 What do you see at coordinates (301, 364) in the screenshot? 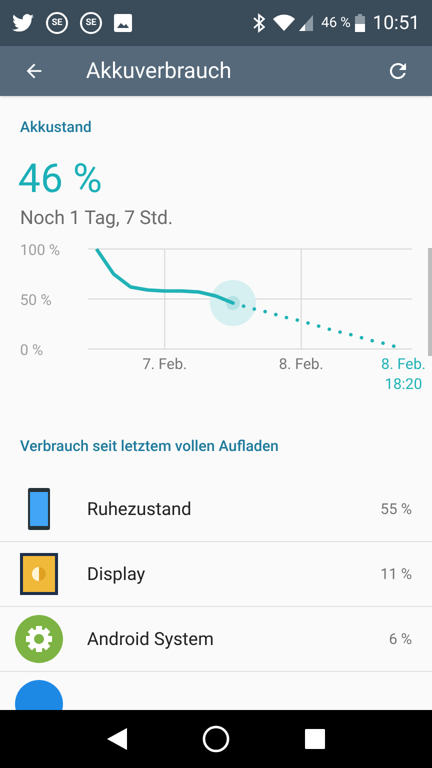
I see `axis-label: 8. Feb.` at bounding box center [301, 364].